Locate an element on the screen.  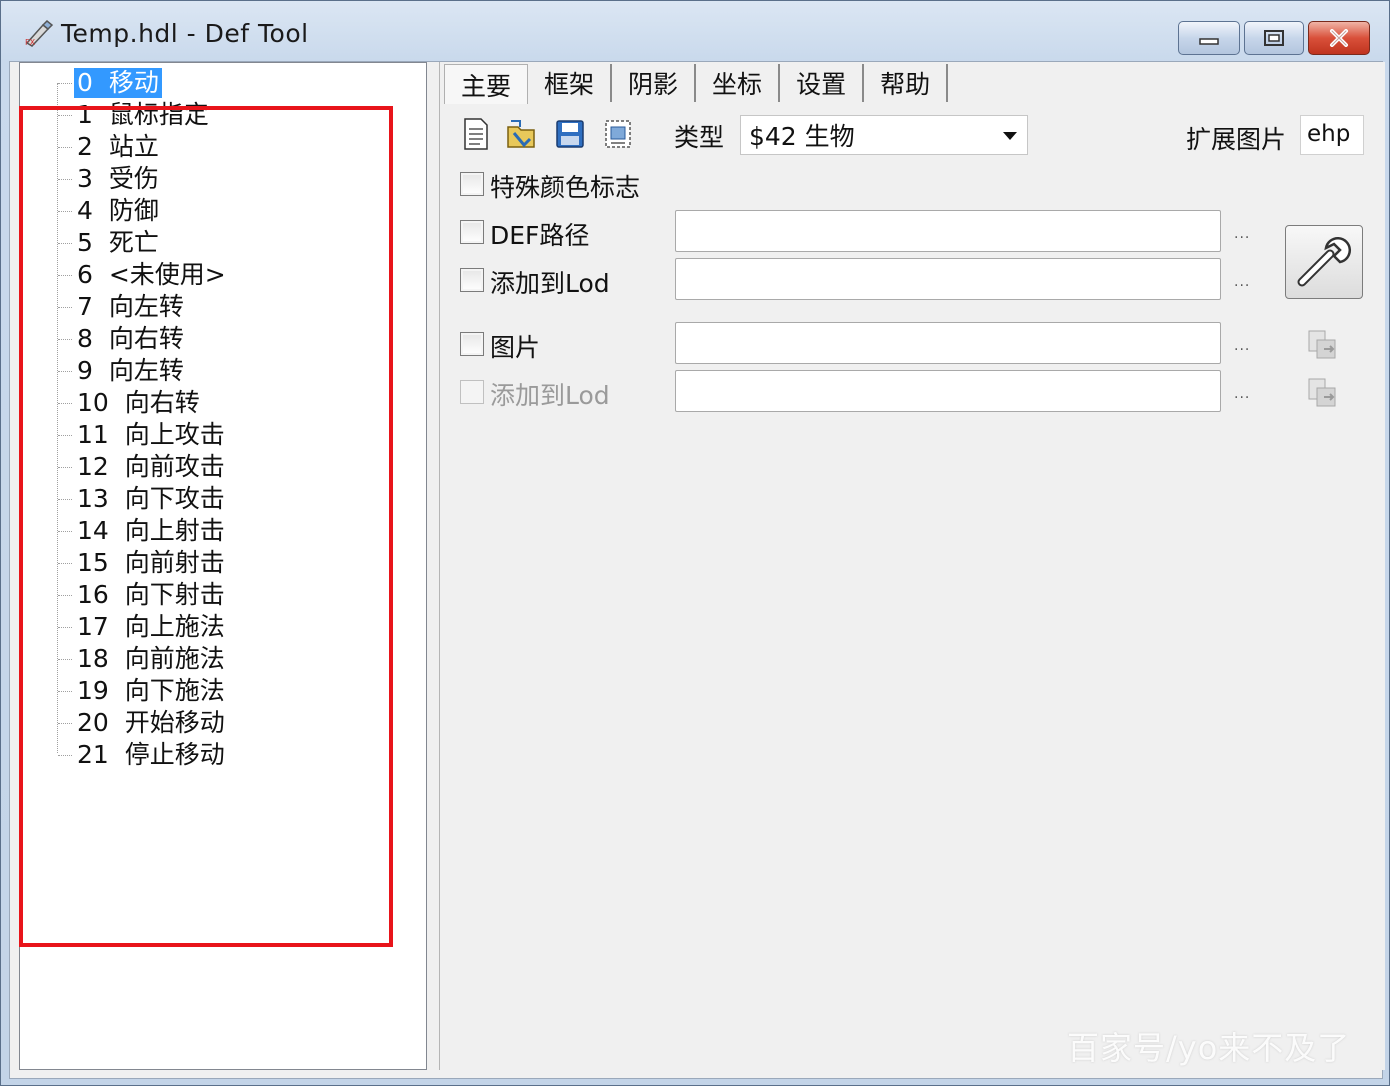
tree-item-number: 11 is located at coordinates (93, 434).